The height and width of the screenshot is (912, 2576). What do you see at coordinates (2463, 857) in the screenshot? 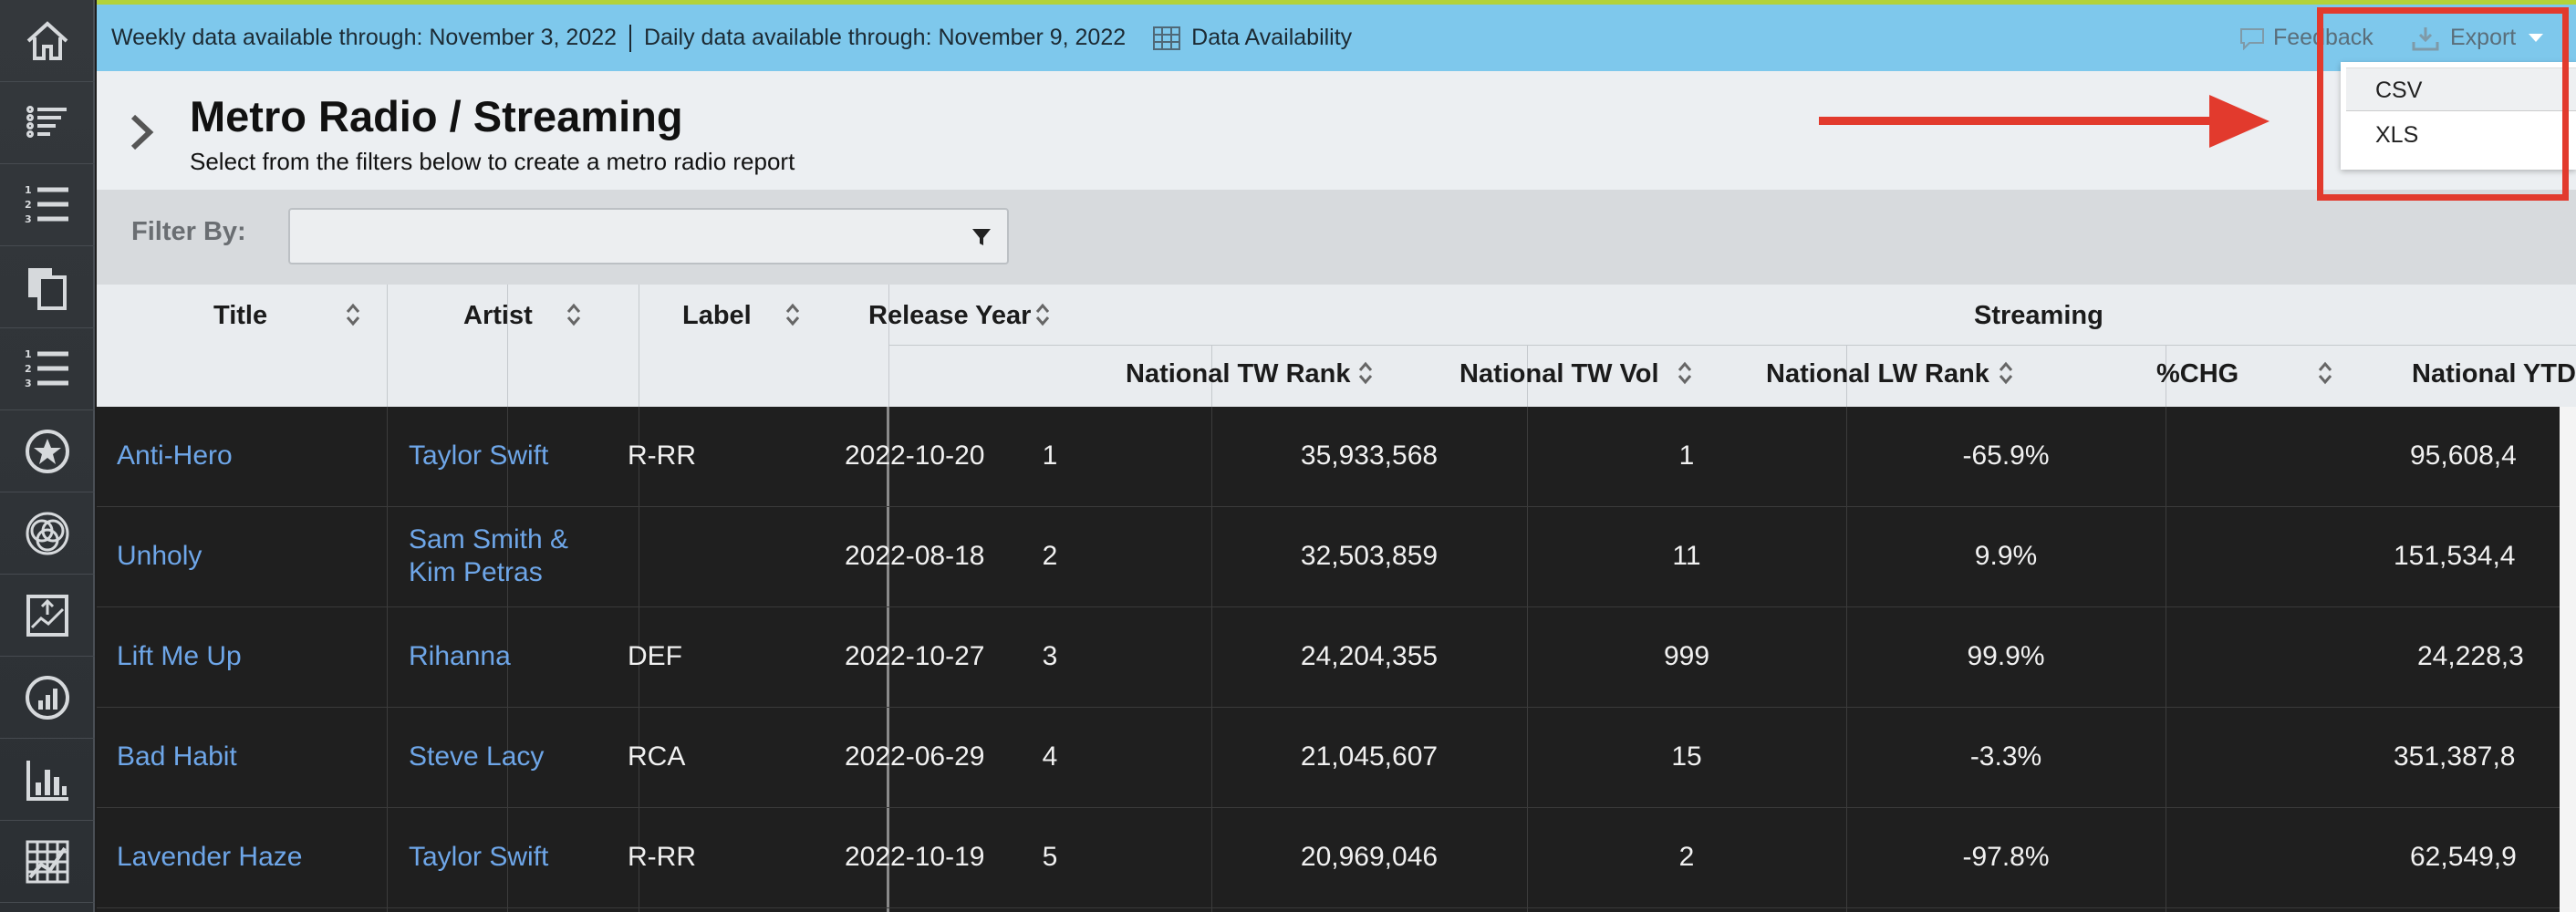
I see `ytd-cell: 62,549,9` at bounding box center [2463, 857].